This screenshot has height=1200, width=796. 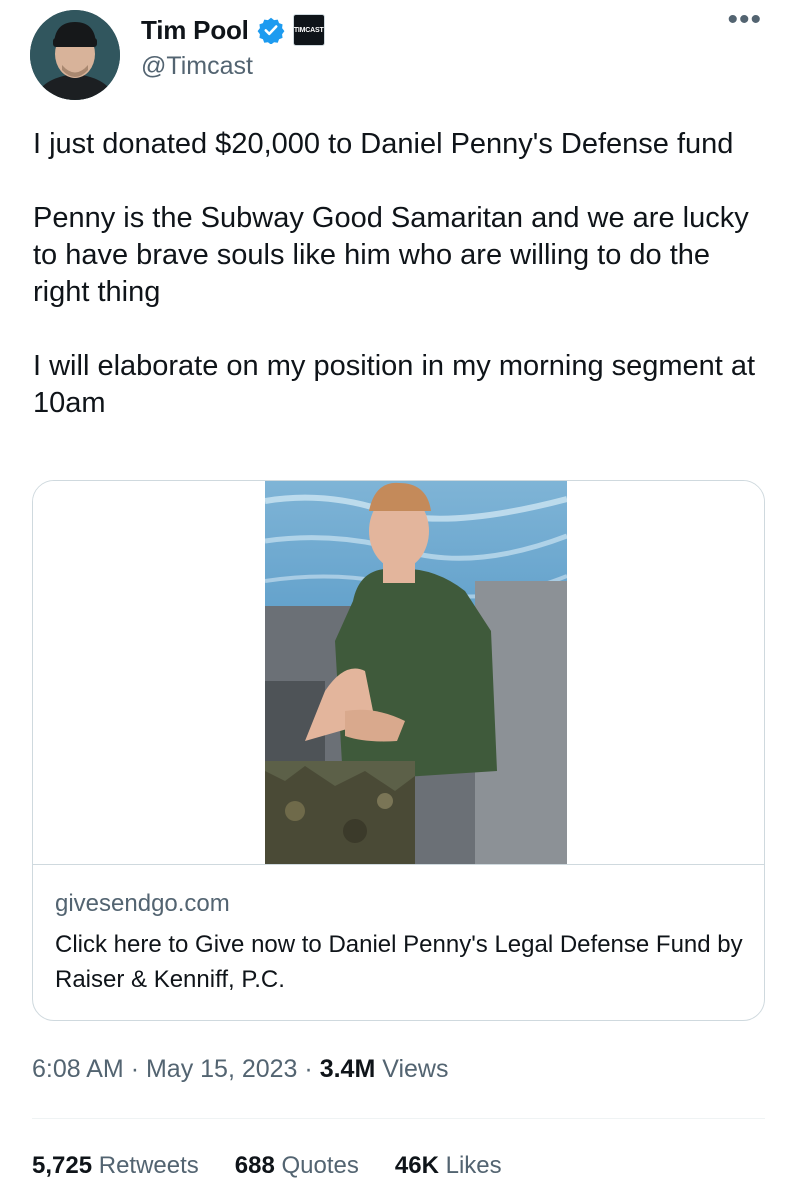 I want to click on verified-badge-icon, so click(x=271, y=30).